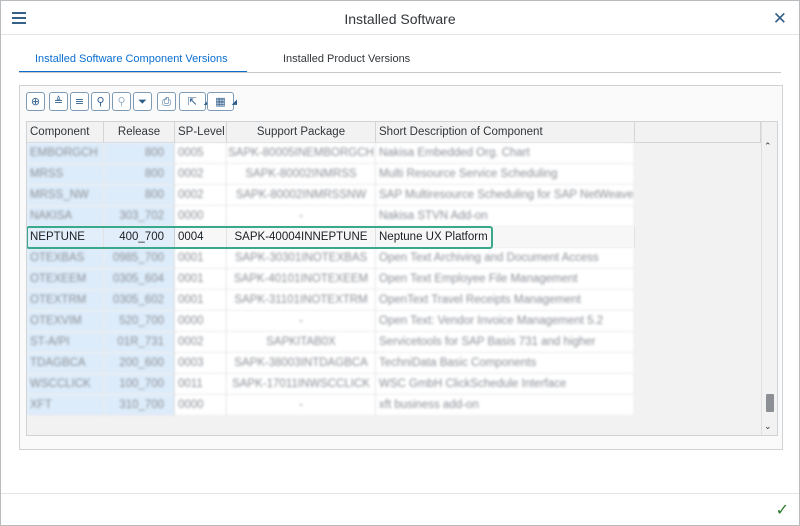 Image resolution: width=800 pixels, height=526 pixels. I want to click on cell-component: OTEXBAS, so click(65, 258).